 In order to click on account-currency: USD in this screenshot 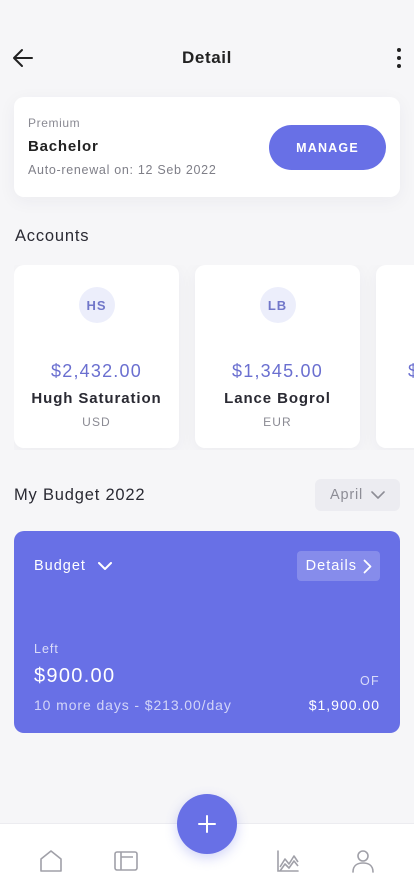, I will do `click(96, 422)`.